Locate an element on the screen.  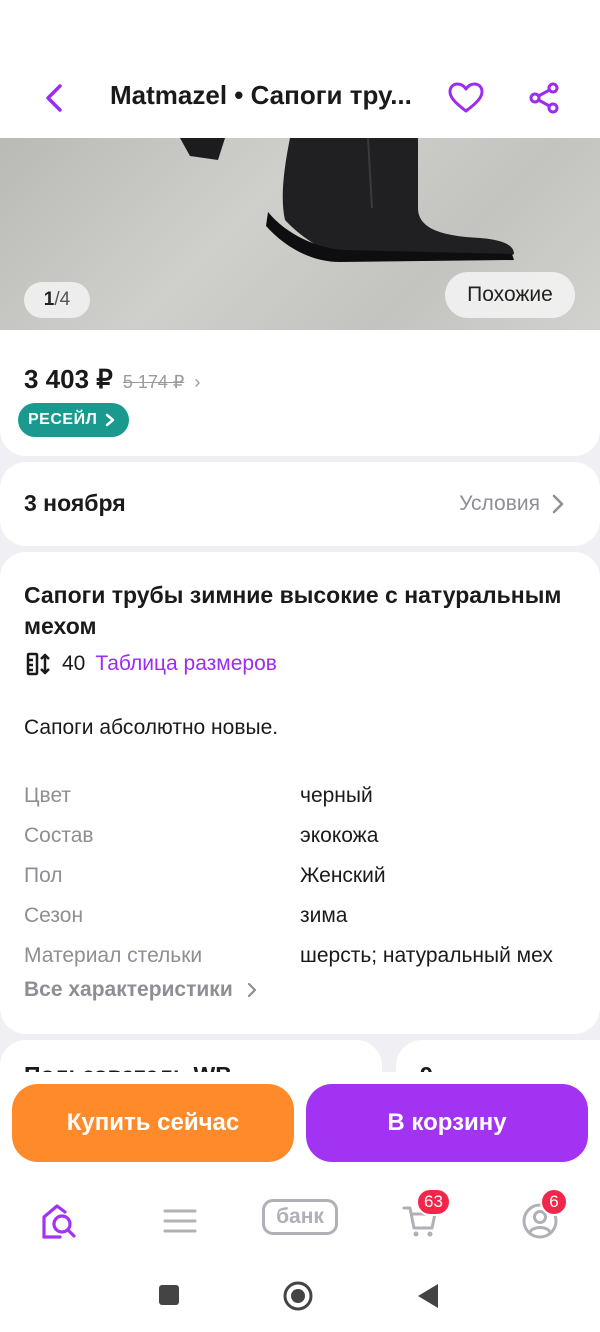
spec-row: Пол Женский is located at coordinates (304, 876).